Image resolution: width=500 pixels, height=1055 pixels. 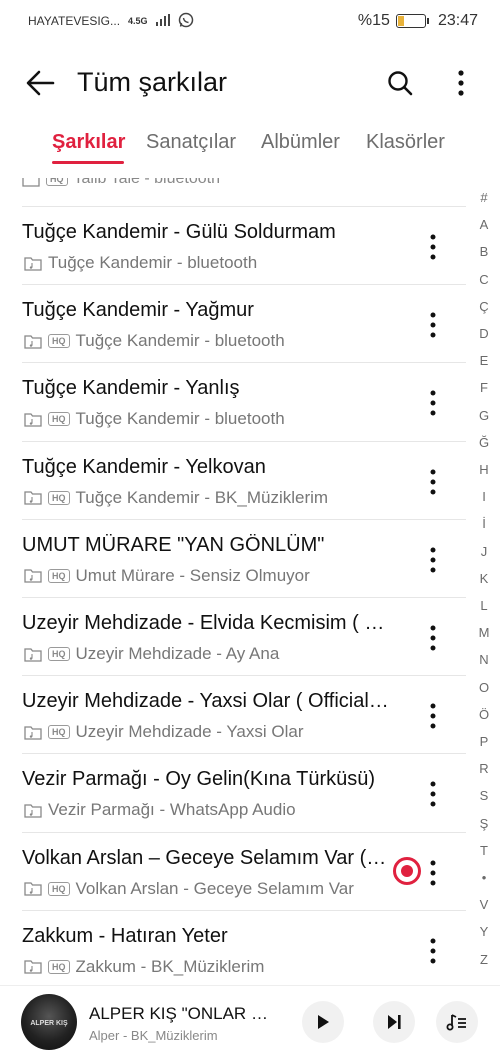 I want to click on alphabet-letter: F, so click(x=484, y=387).